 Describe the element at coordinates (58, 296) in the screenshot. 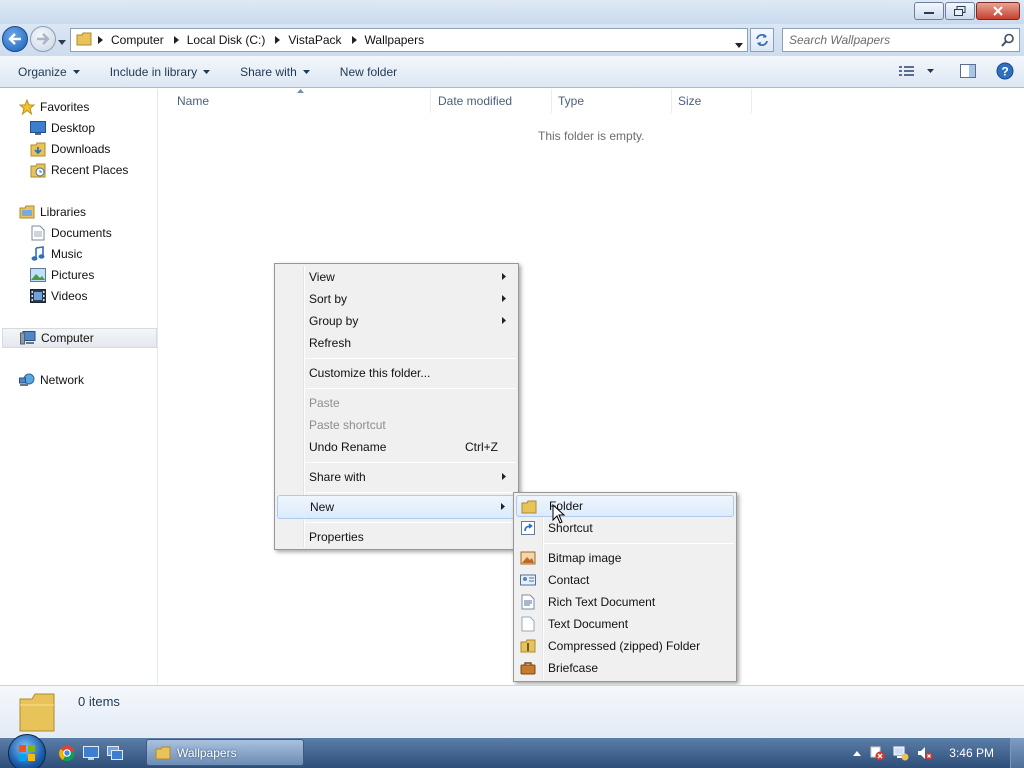

I see `nav-videos: Videos` at that location.